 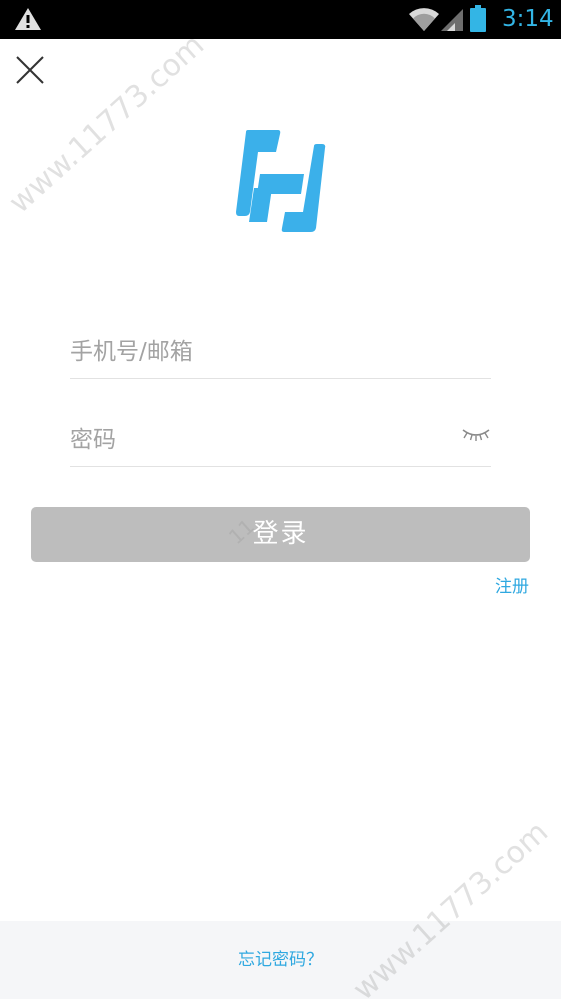 I want to click on status-time: 3:14, so click(x=528, y=19).